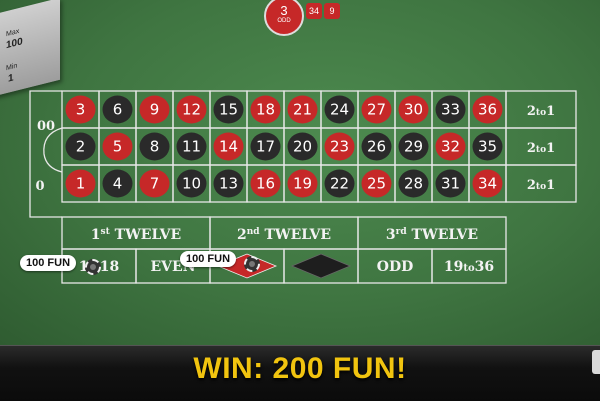 Image resolution: width=600 pixels, height=401 pixels. What do you see at coordinates (81, 147) in the screenshot?
I see `number-label: 2` at bounding box center [81, 147].